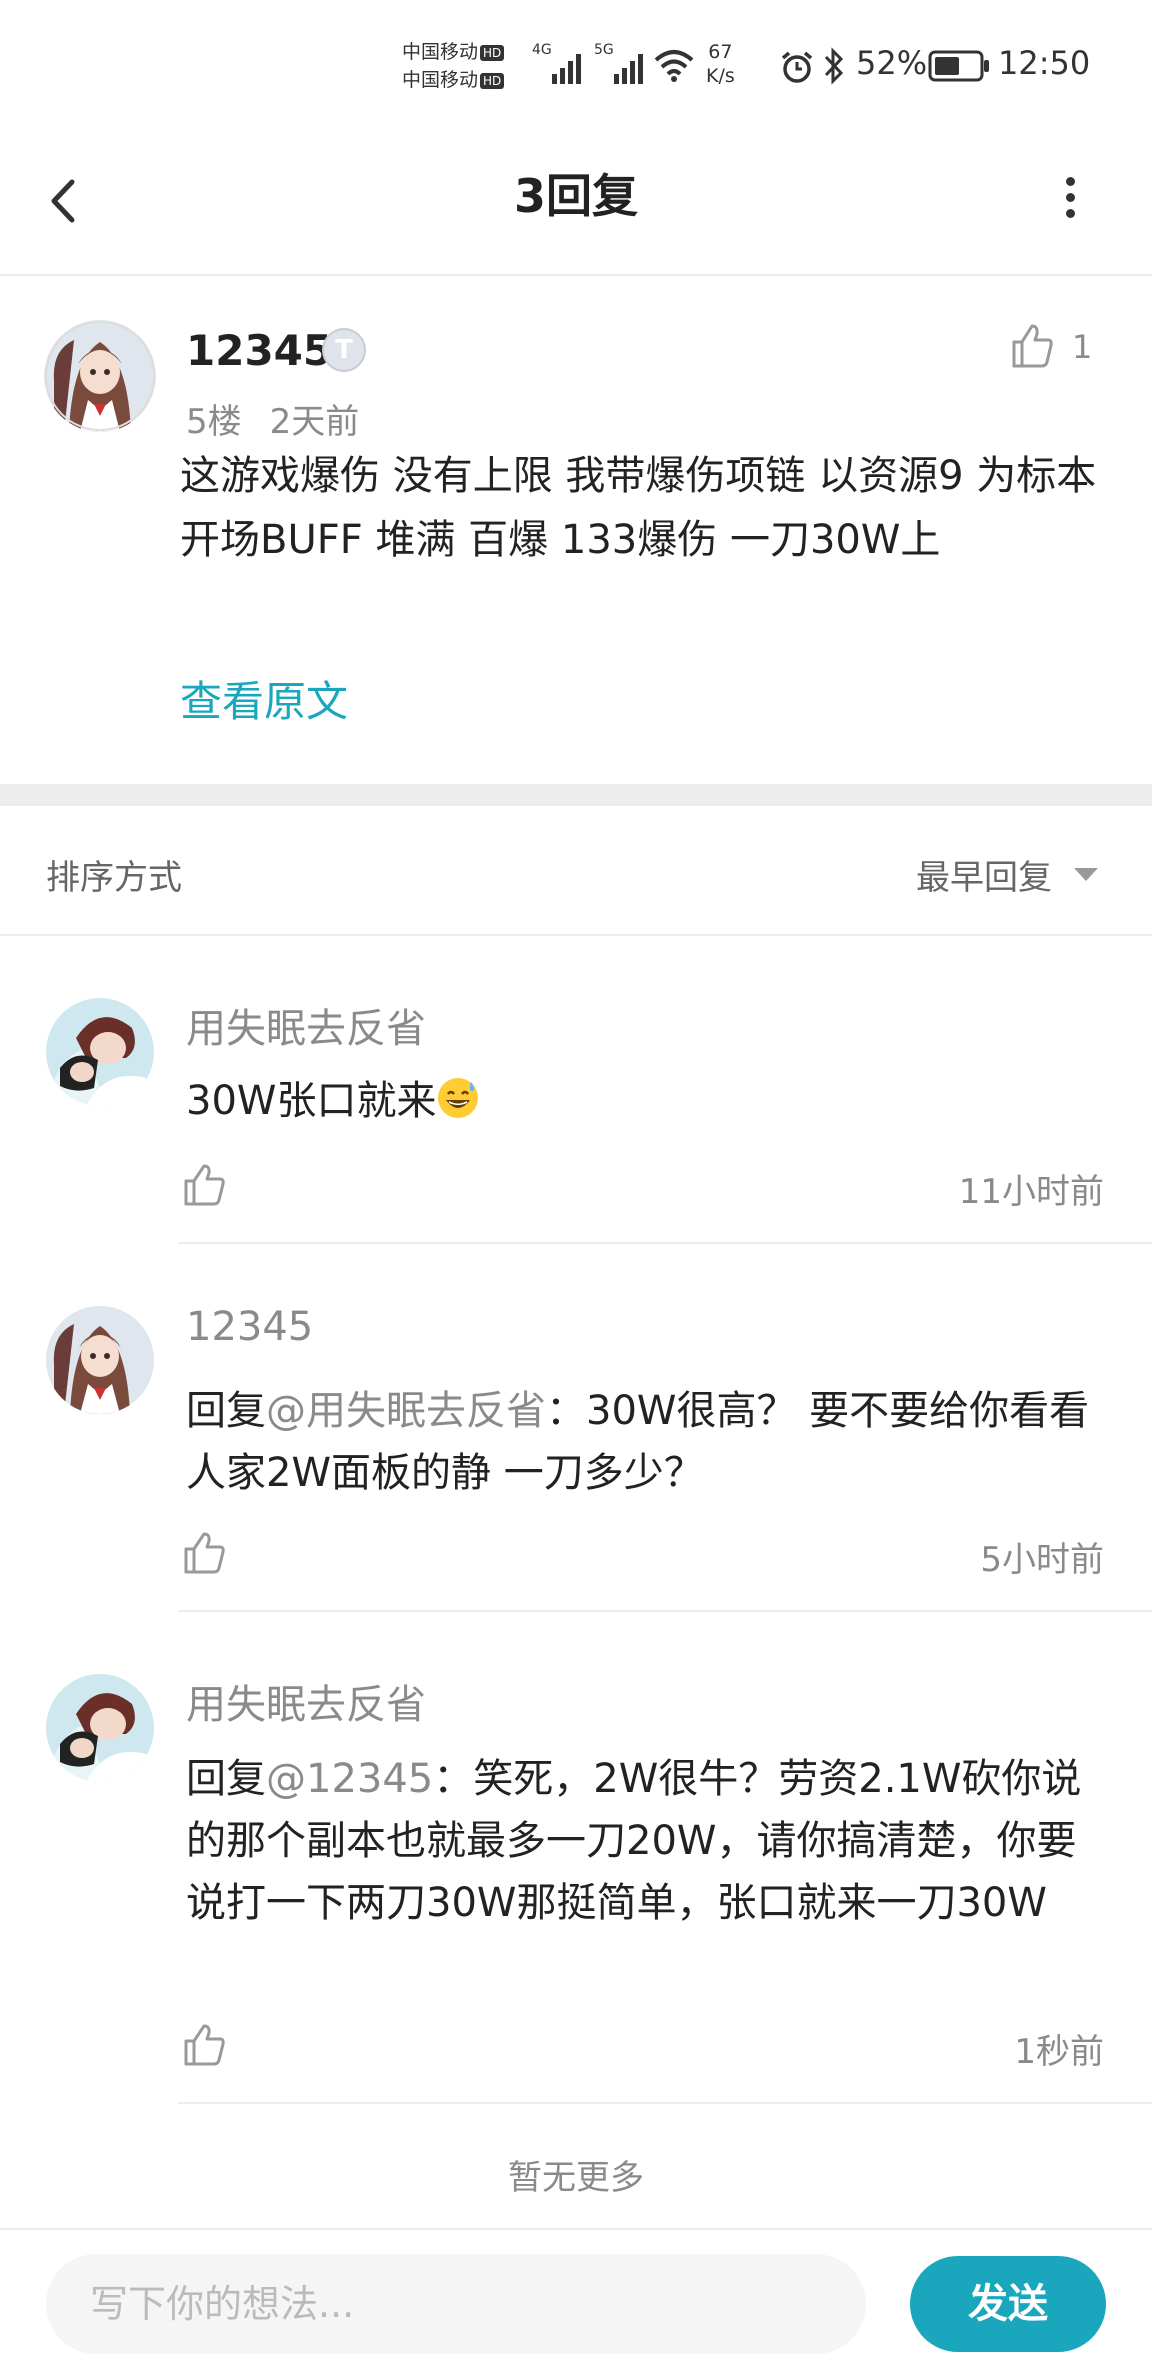 The width and height of the screenshot is (1152, 2378). Describe the element at coordinates (458, 1098) in the screenshot. I see `sweat-smile-emoji` at that location.